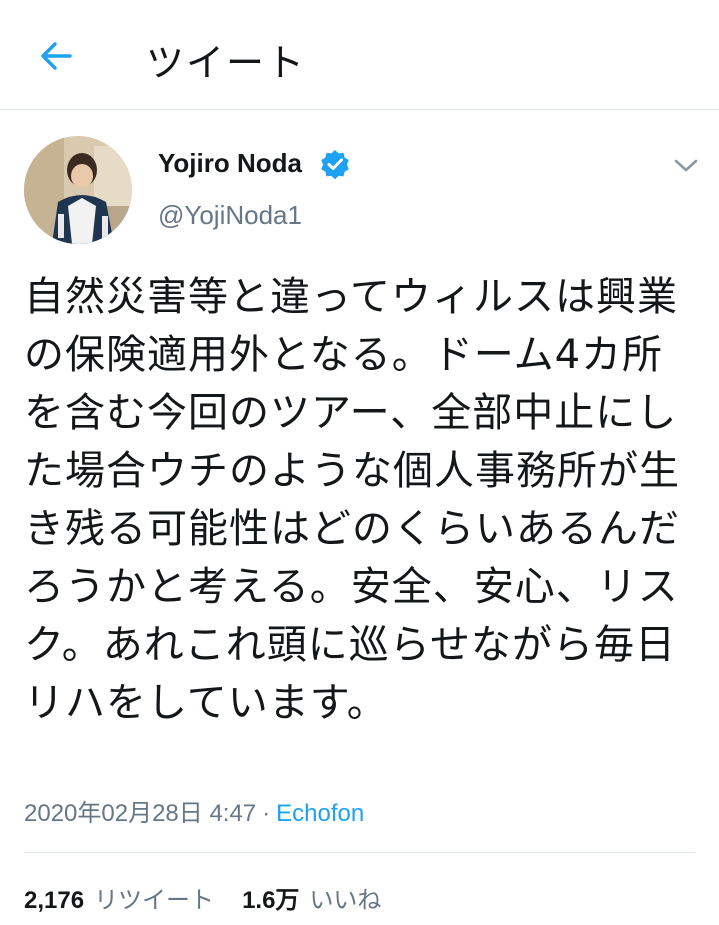 This screenshot has width=719, height=925. What do you see at coordinates (154, 897) in the screenshot?
I see `retweets-label: リツイート` at bounding box center [154, 897].